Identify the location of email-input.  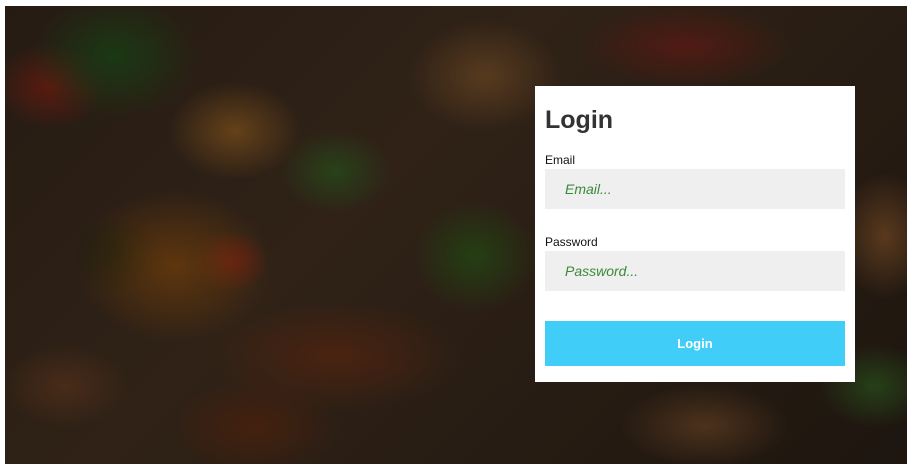
(695, 189).